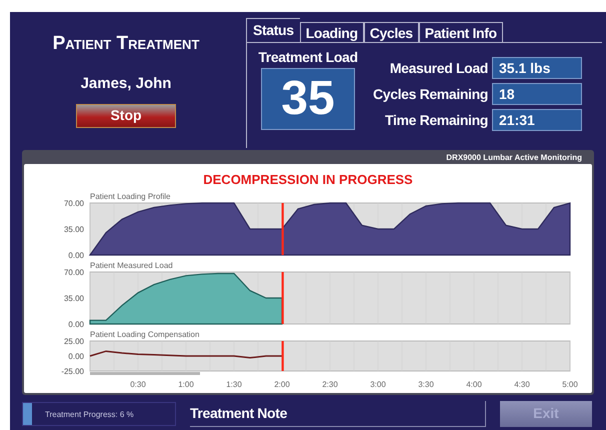 The height and width of the screenshot is (430, 606). What do you see at coordinates (570, 384) in the screenshot?
I see `x-tick-label: 5:00` at bounding box center [570, 384].